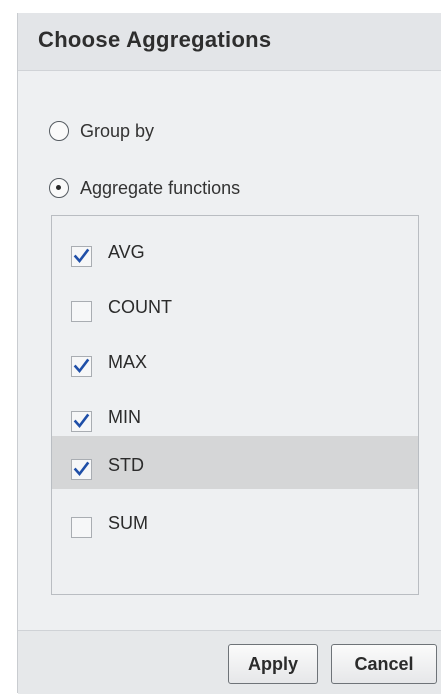  Describe the element at coordinates (235, 256) in the screenshot. I see `function-item-avg: AVG` at that location.